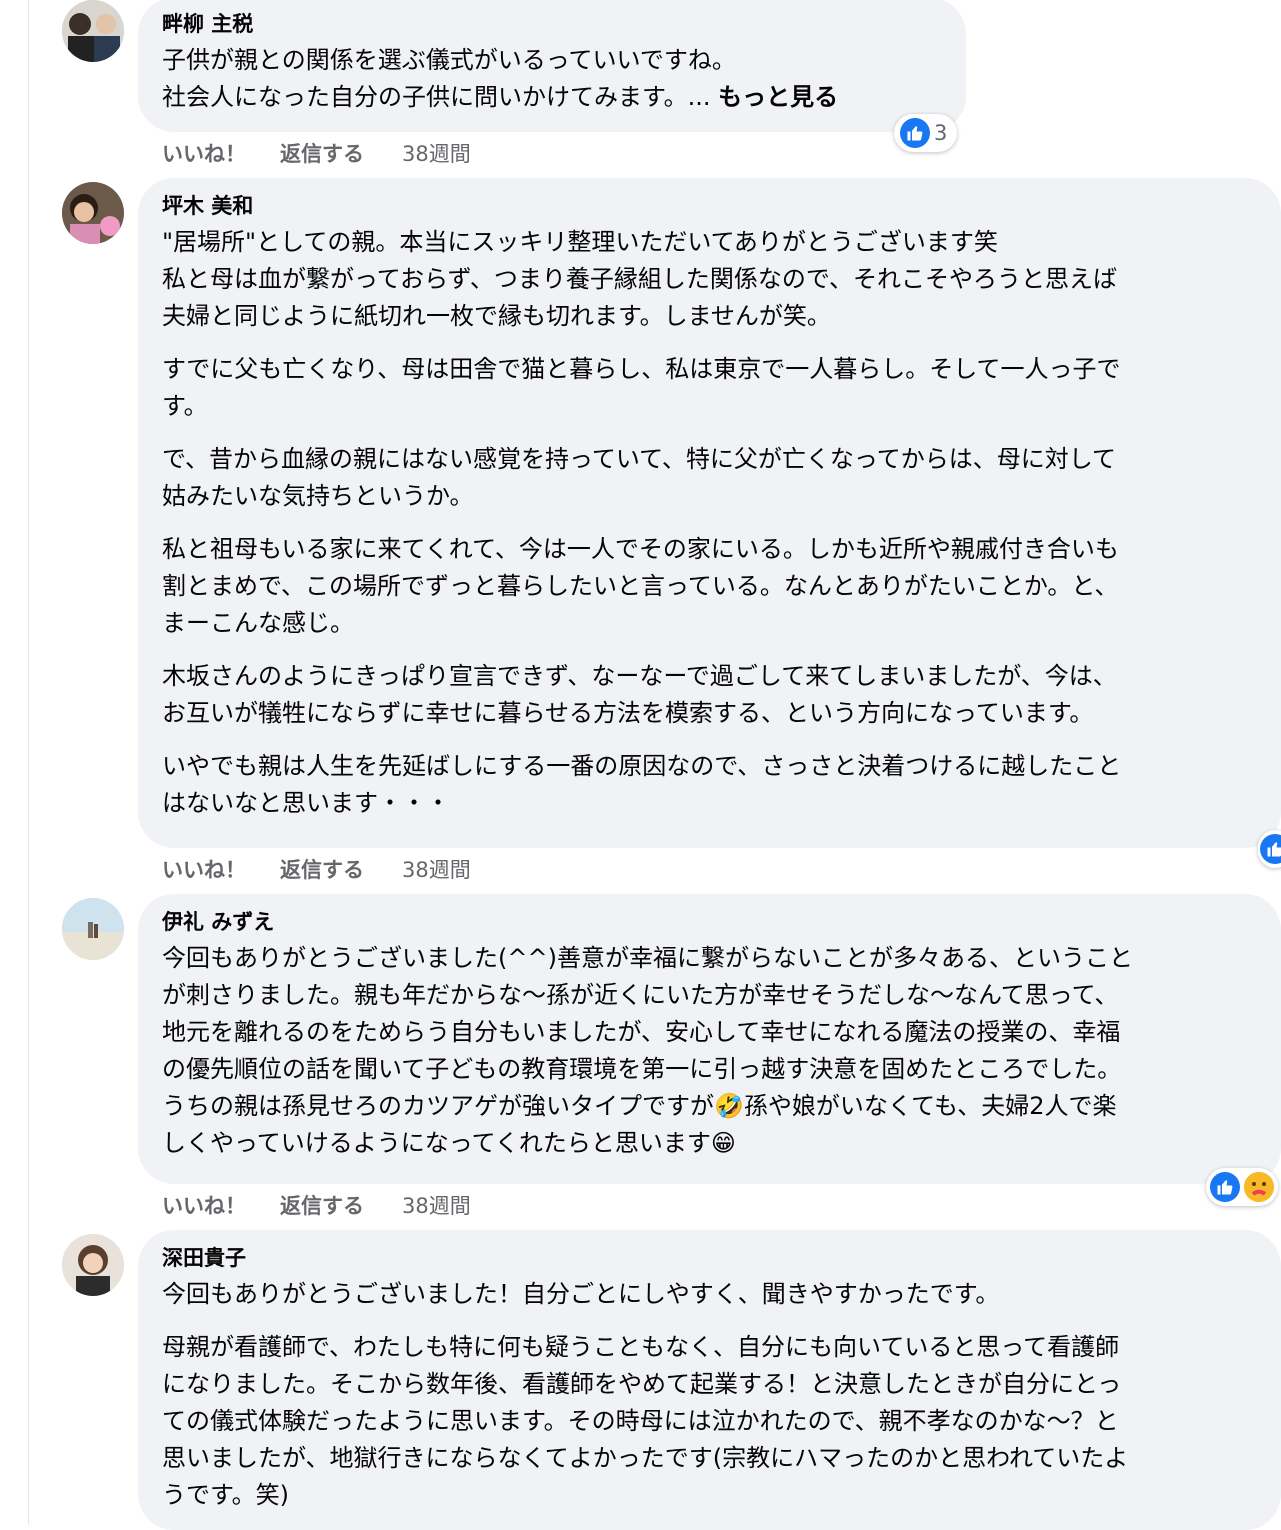 The width and height of the screenshot is (1281, 1530). Describe the element at coordinates (1259, 1187) in the screenshot. I see `care-icon` at that location.